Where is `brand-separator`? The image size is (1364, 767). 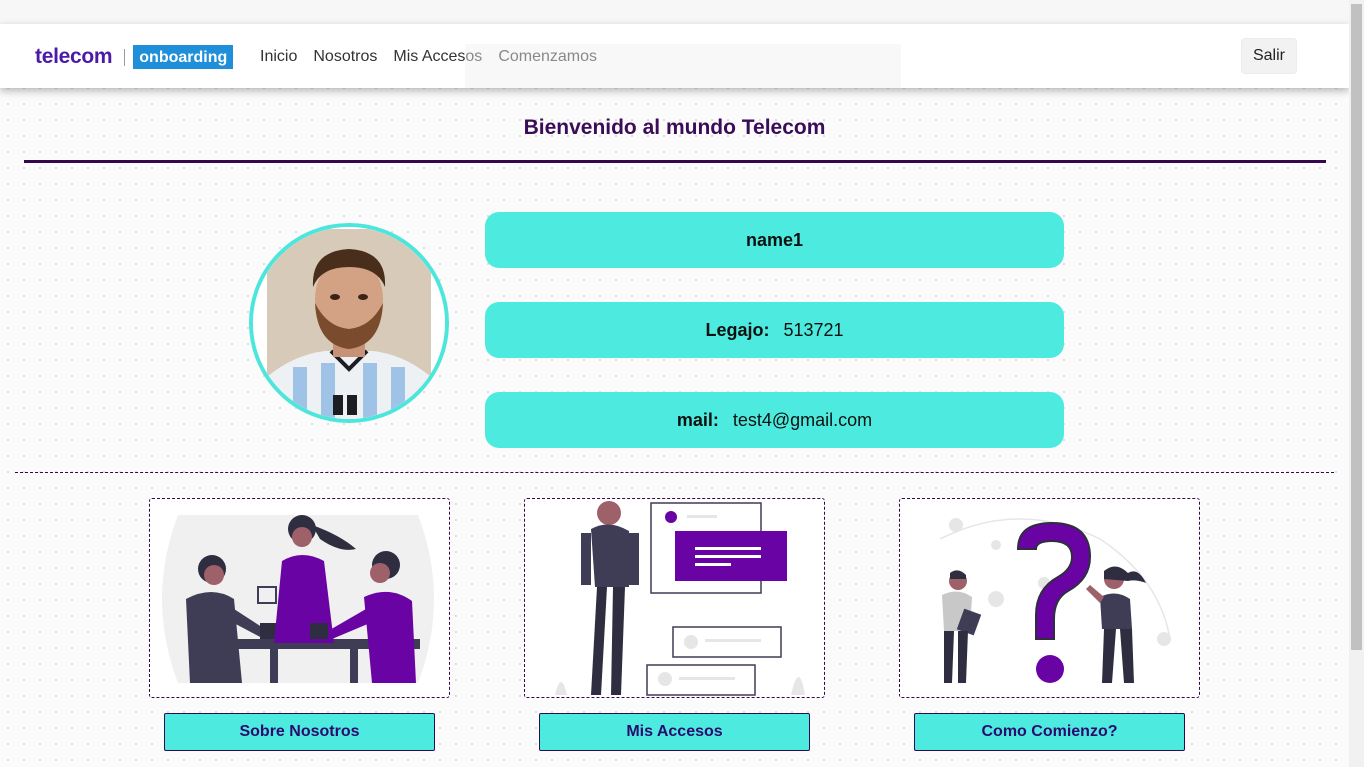 brand-separator is located at coordinates (125, 57).